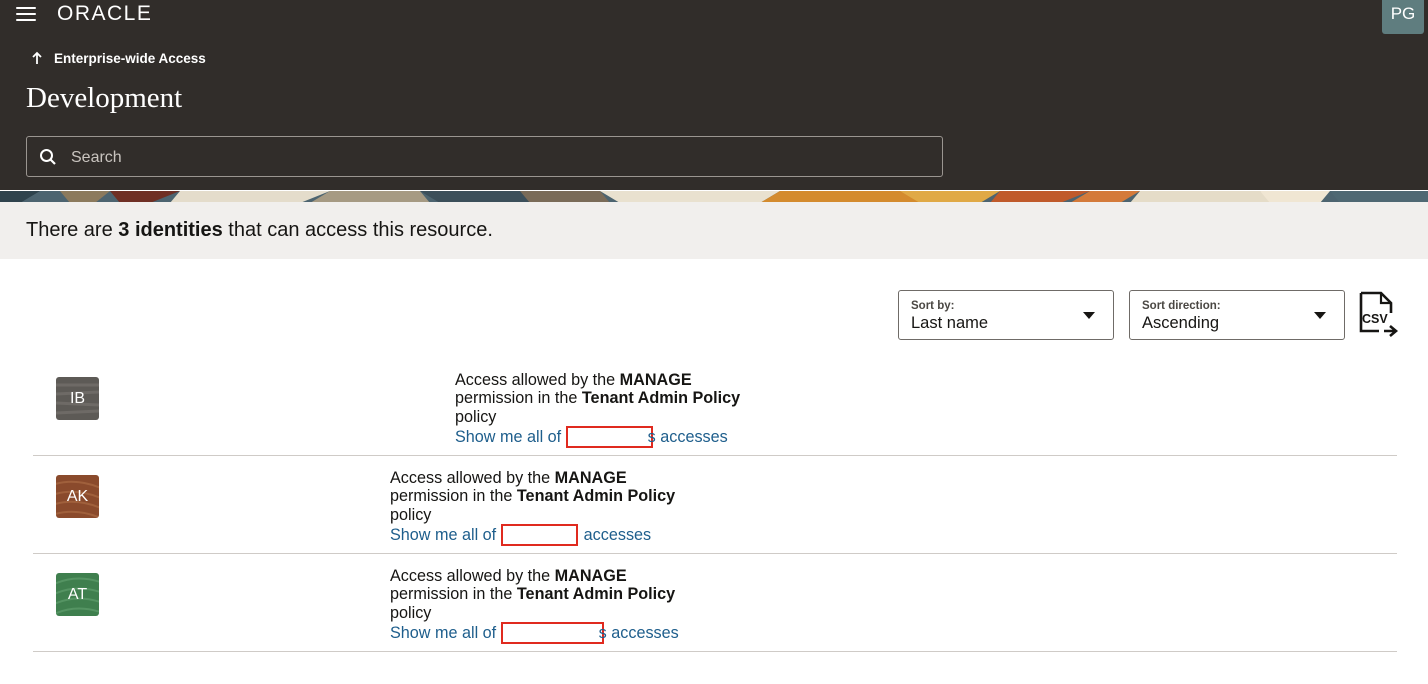 The width and height of the screenshot is (1428, 684). Describe the element at coordinates (1375, 319) in the screenshot. I see `svg-text: CSV` at that location.